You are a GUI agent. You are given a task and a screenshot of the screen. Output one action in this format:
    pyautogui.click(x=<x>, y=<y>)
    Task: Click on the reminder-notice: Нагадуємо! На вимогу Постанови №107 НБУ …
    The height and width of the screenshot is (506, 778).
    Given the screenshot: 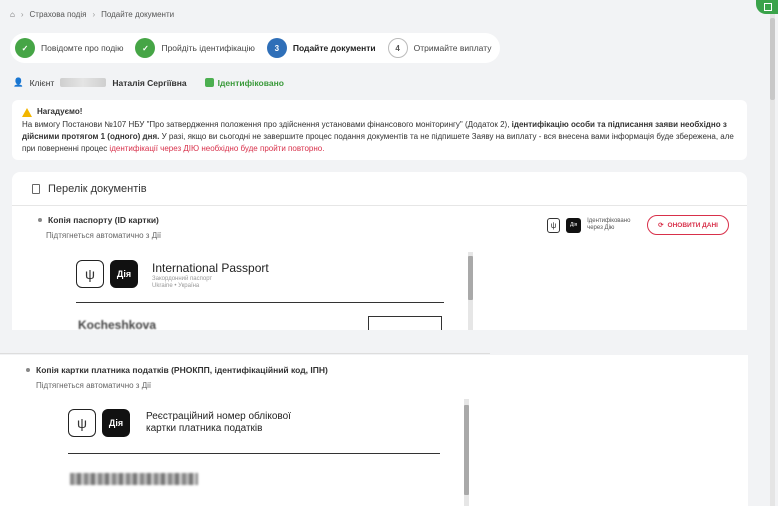 What is the action you would take?
    pyautogui.click(x=379, y=130)
    